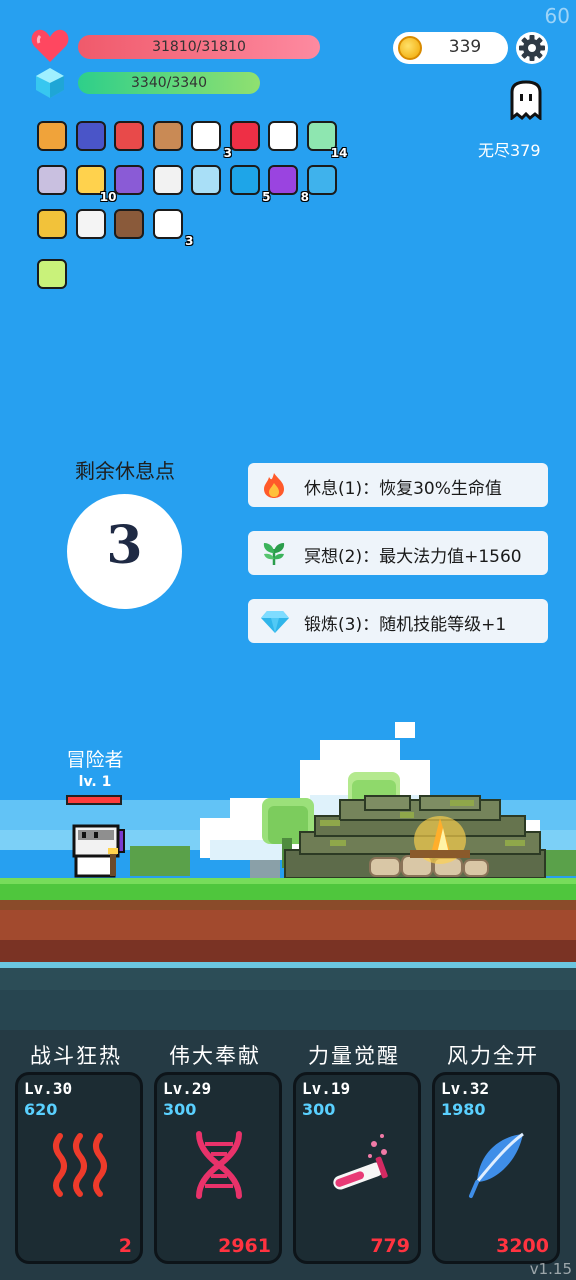  I want to click on hp-bar: 31810/31810, so click(199, 47).